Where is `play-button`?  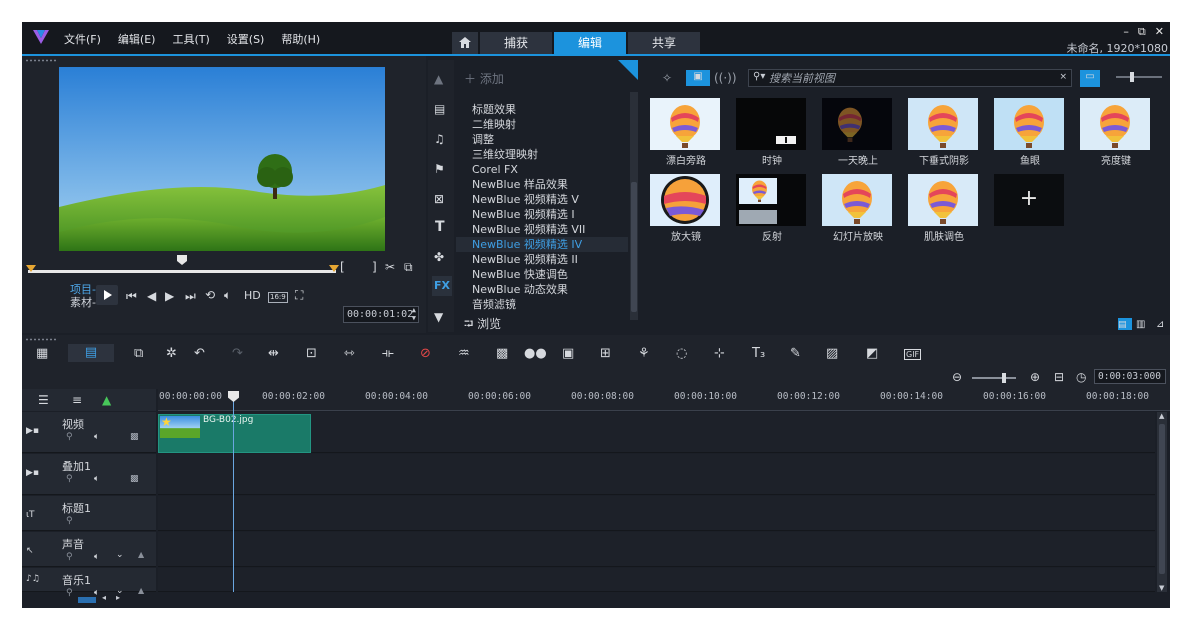 play-button is located at coordinates (107, 295).